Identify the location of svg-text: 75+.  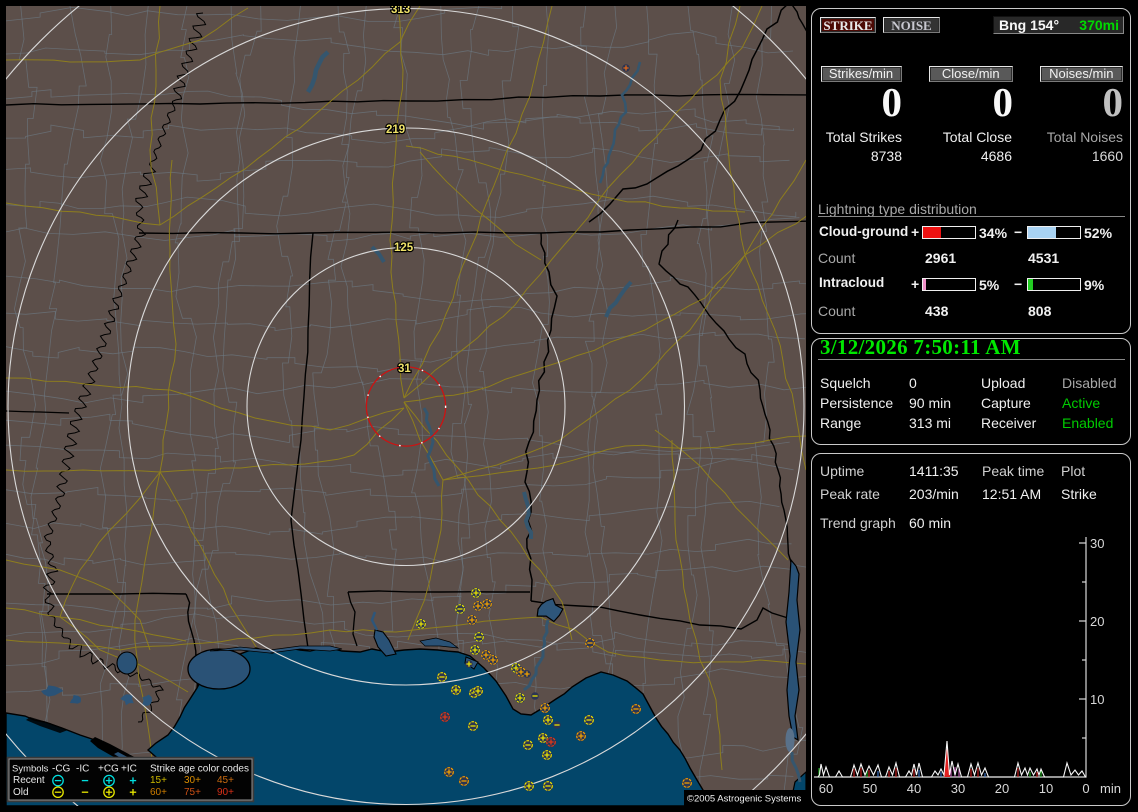
(192, 792).